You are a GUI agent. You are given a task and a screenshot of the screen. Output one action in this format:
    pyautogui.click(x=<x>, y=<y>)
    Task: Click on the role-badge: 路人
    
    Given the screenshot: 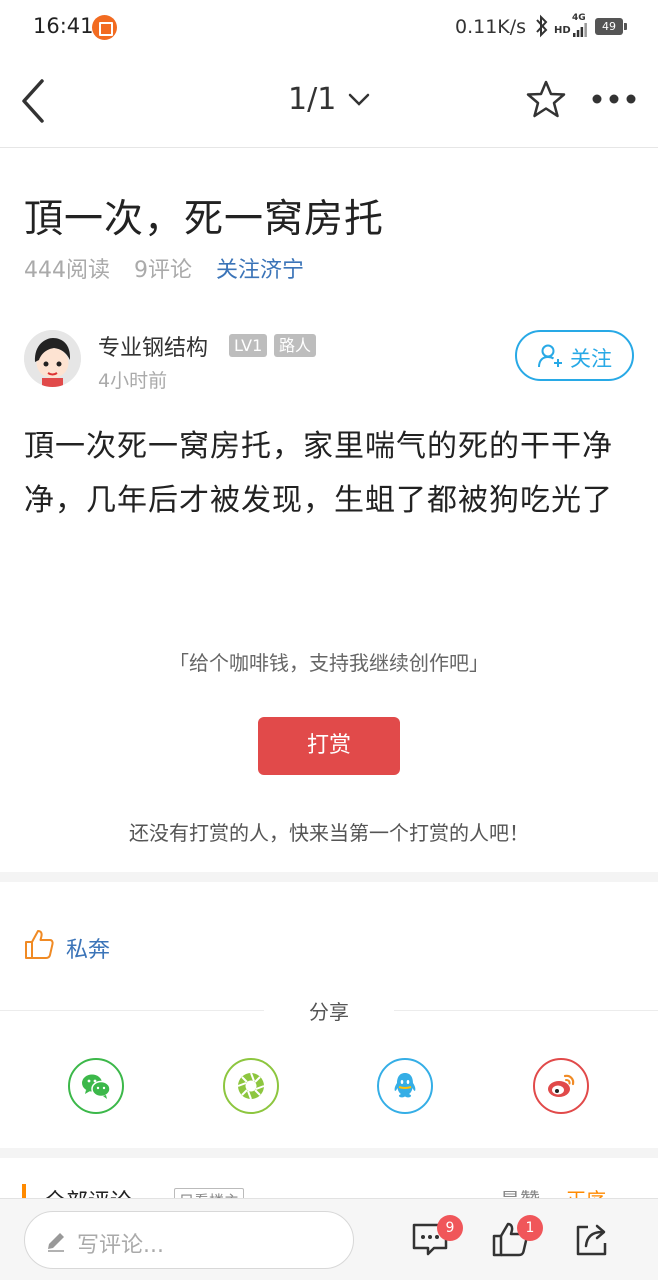 What is the action you would take?
    pyautogui.click(x=295, y=345)
    